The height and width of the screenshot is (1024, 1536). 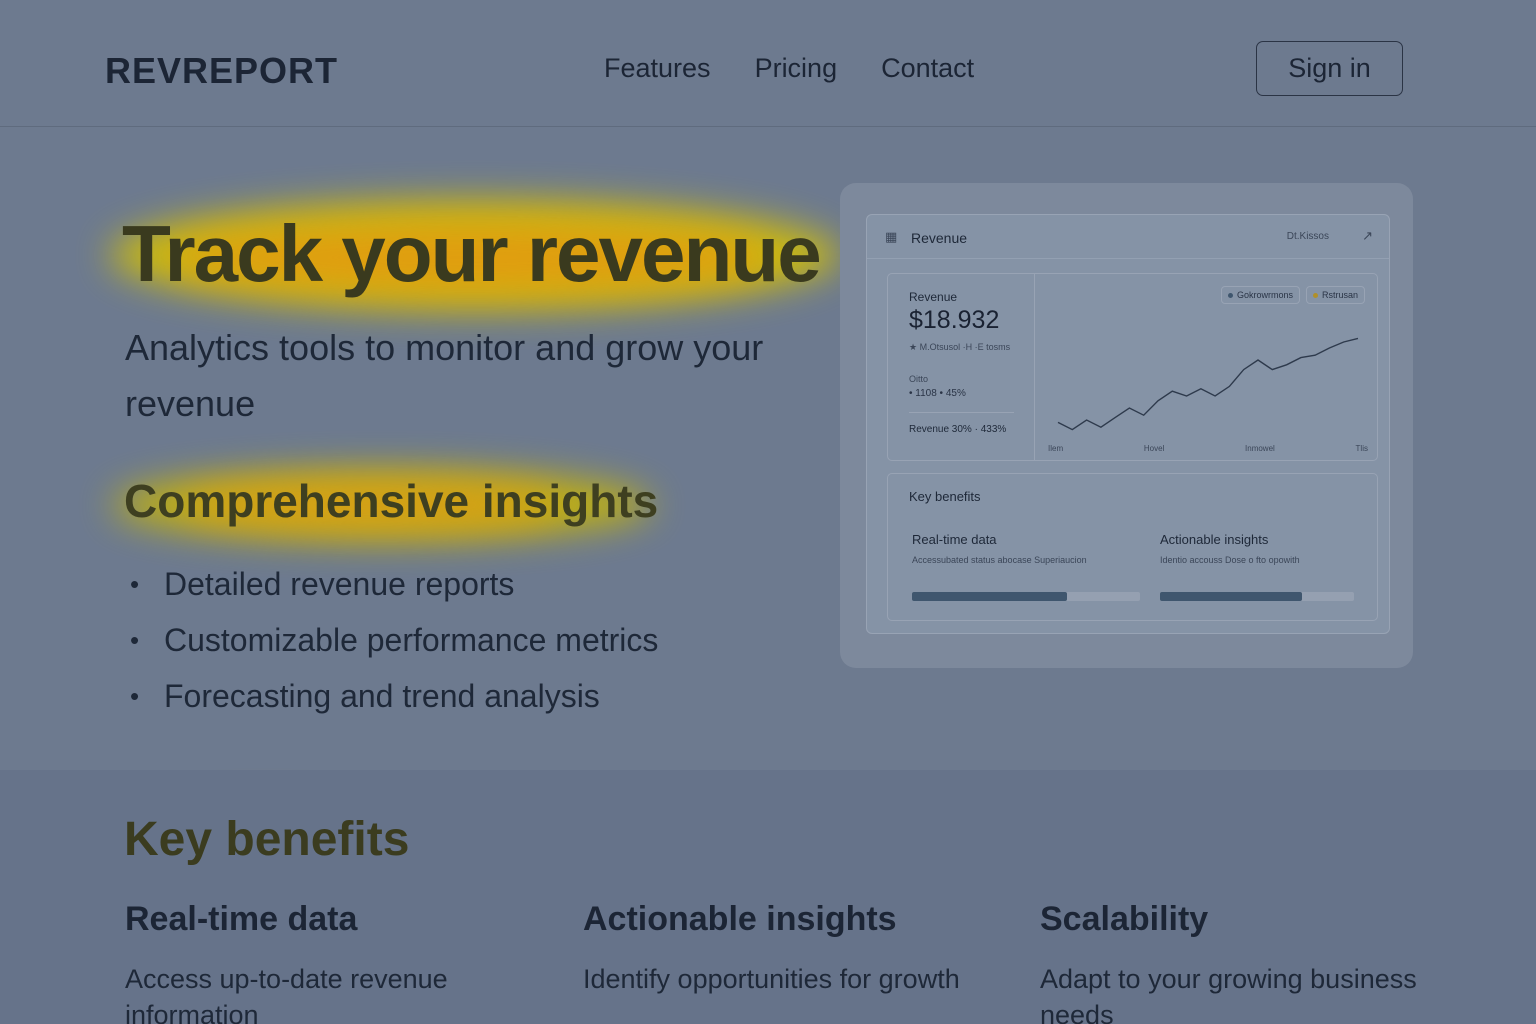 What do you see at coordinates (1307, 236) in the screenshot?
I see `preview-option: Dt.Kissos` at bounding box center [1307, 236].